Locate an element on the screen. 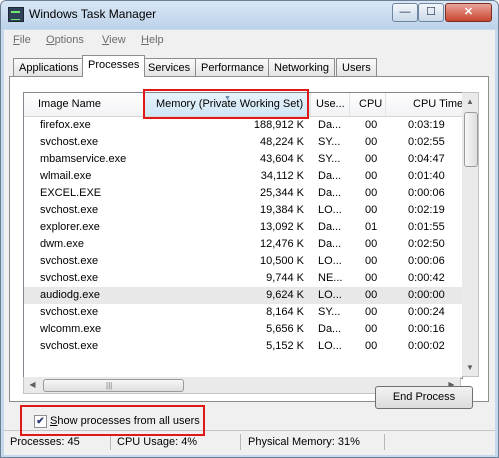  process-name: audiodg.exe is located at coordinates (70, 295).